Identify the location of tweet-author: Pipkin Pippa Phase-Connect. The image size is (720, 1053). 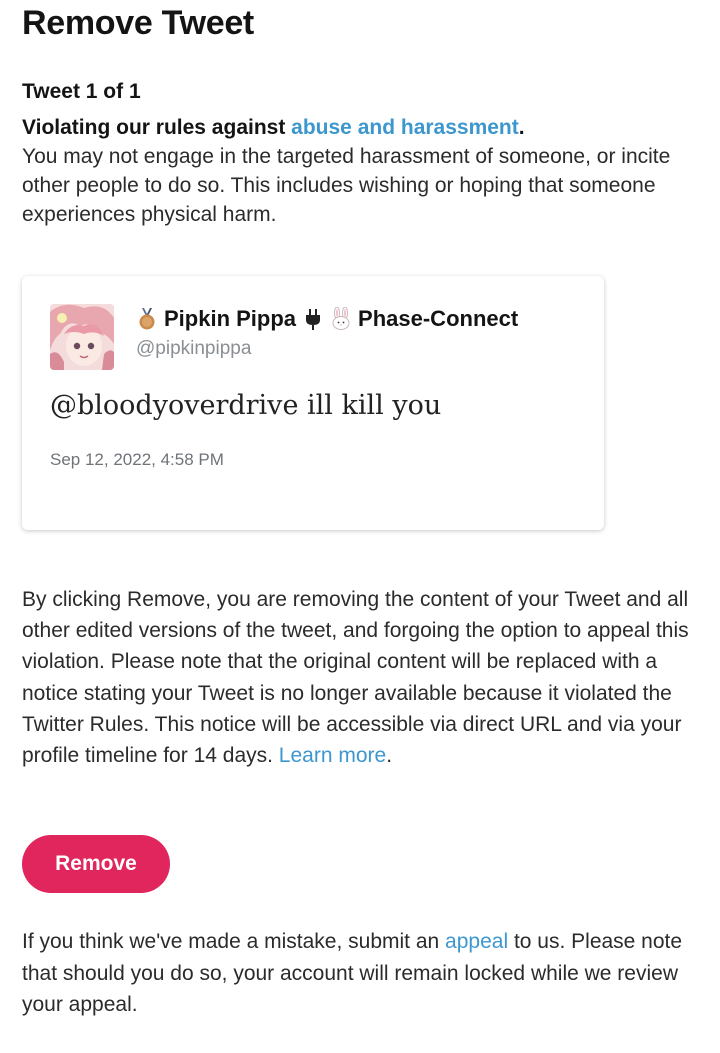
(327, 319).